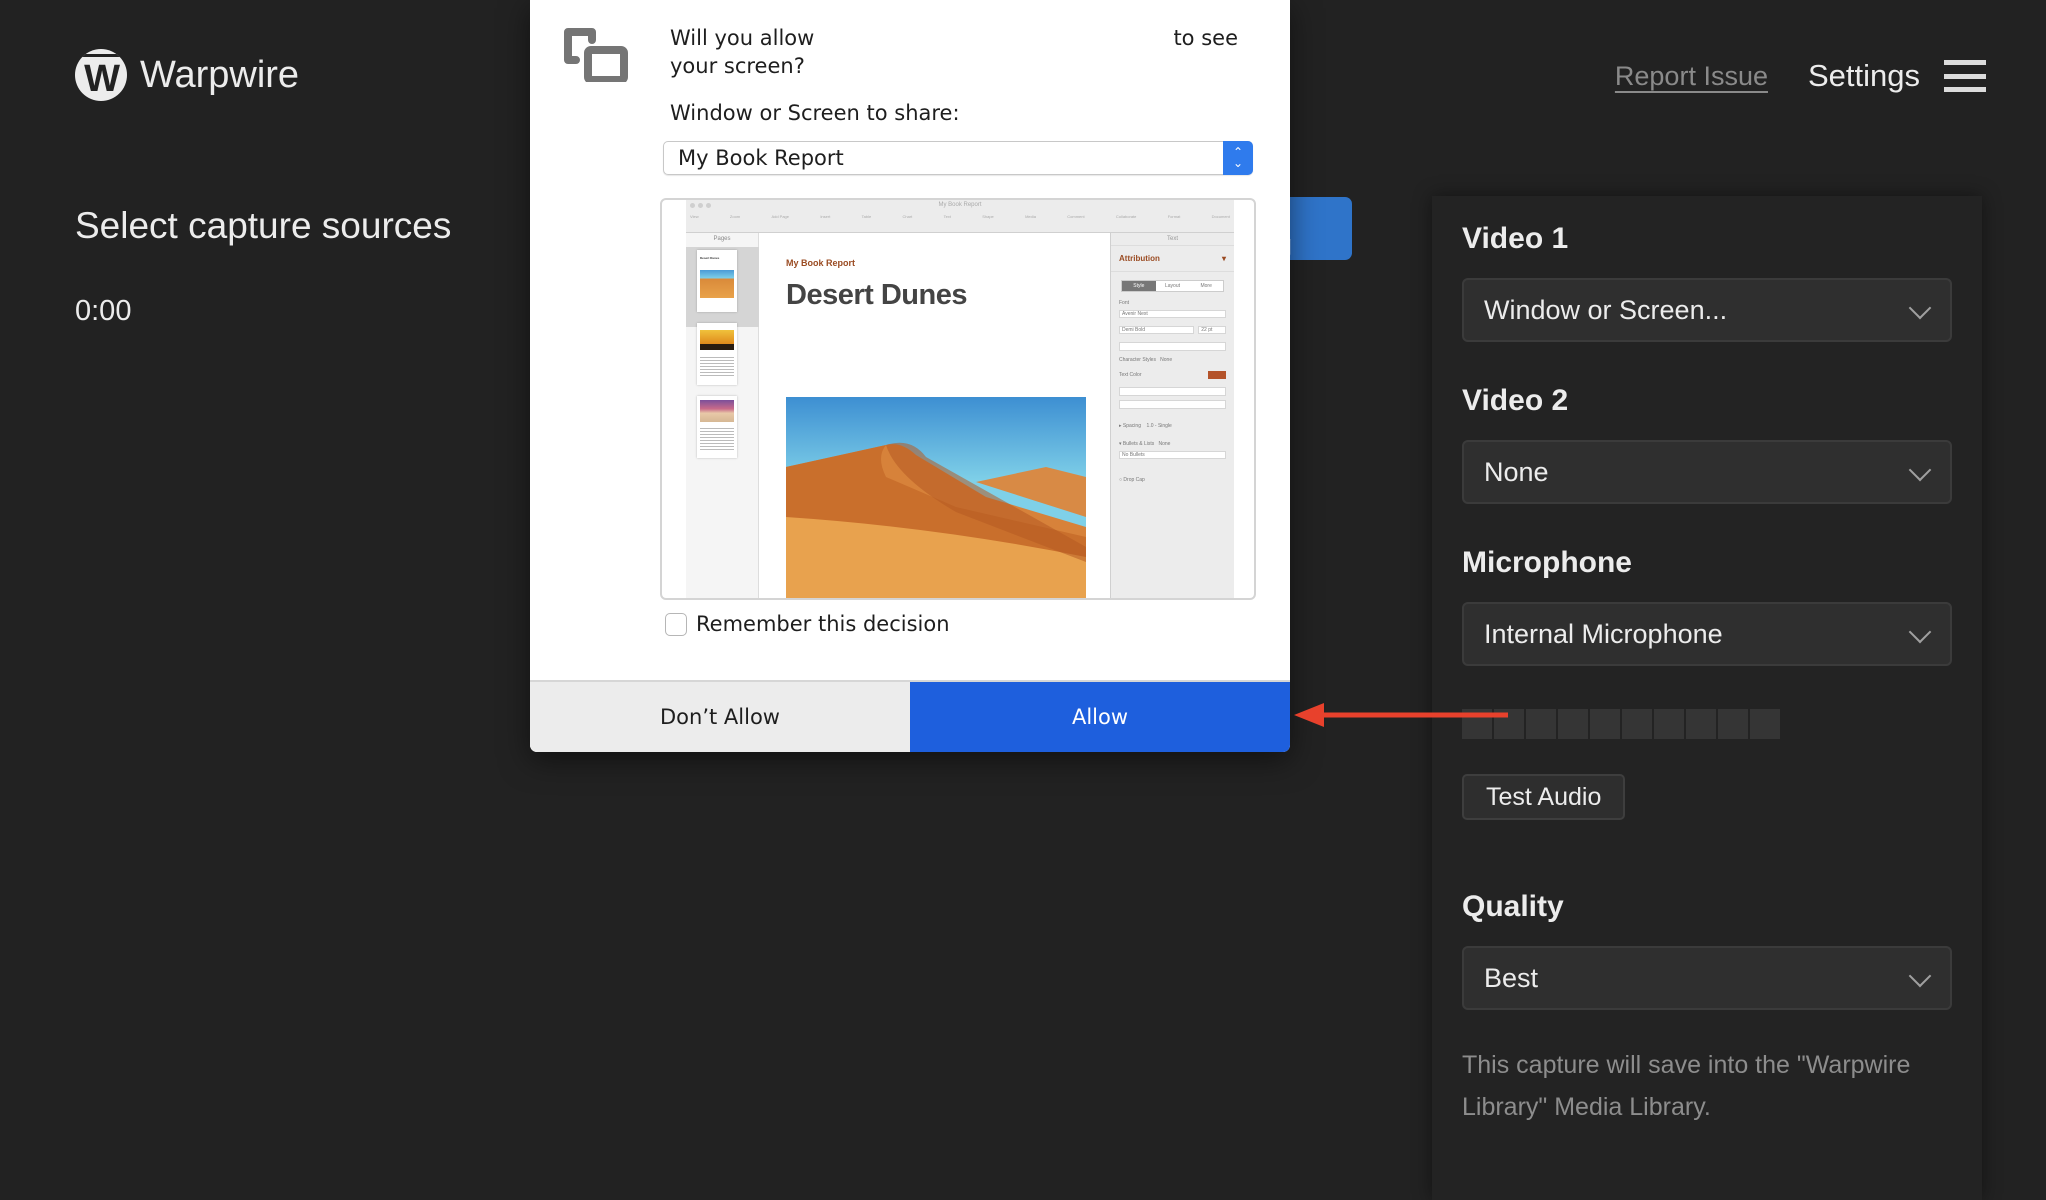 This screenshot has height=1200, width=2046. What do you see at coordinates (1146, 360) in the screenshot?
I see `character-styles: Character Styles None` at bounding box center [1146, 360].